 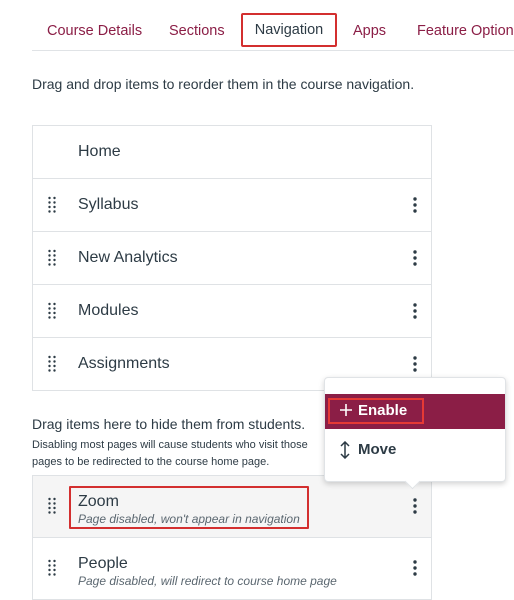 I want to click on nav-item-label: Modules, so click(x=108, y=310).